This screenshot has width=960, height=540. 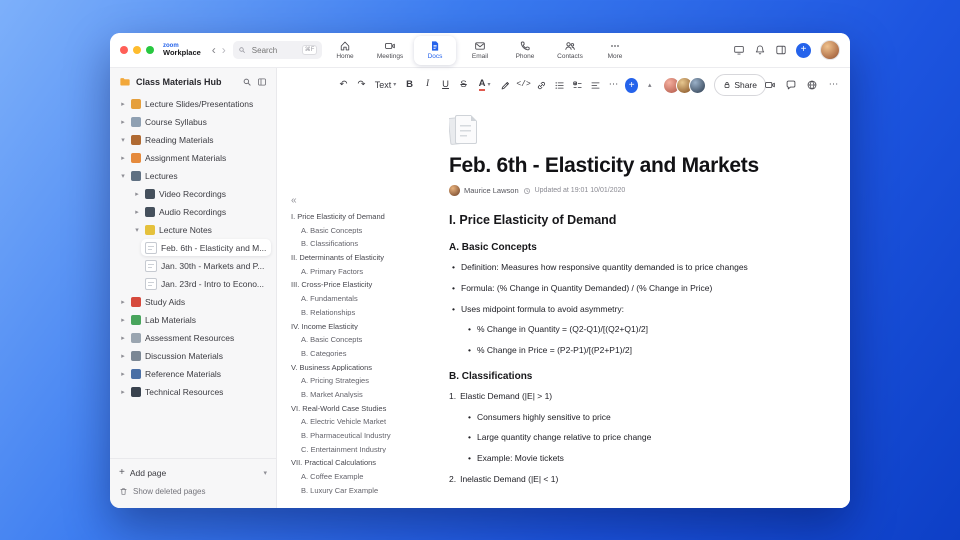 What do you see at coordinates (812, 85) in the screenshot?
I see `globe-icon` at bounding box center [812, 85].